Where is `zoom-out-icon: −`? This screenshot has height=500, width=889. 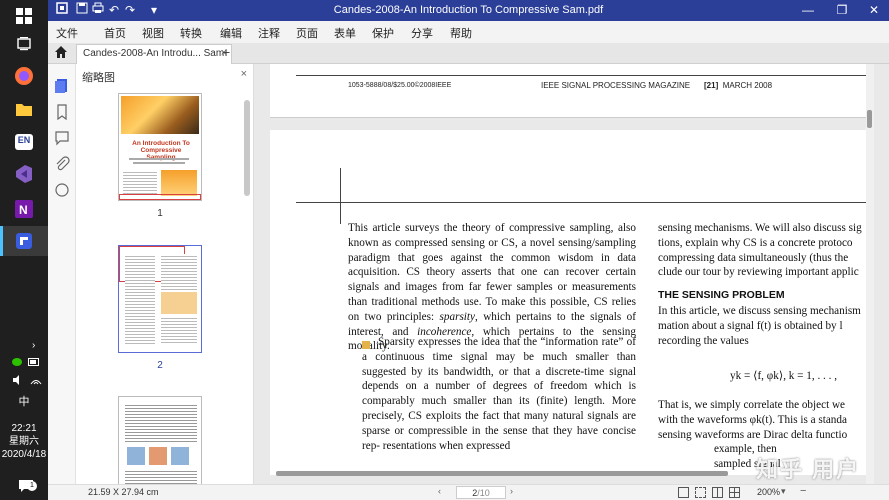 zoom-out-icon: − is located at coordinates (803, 491).